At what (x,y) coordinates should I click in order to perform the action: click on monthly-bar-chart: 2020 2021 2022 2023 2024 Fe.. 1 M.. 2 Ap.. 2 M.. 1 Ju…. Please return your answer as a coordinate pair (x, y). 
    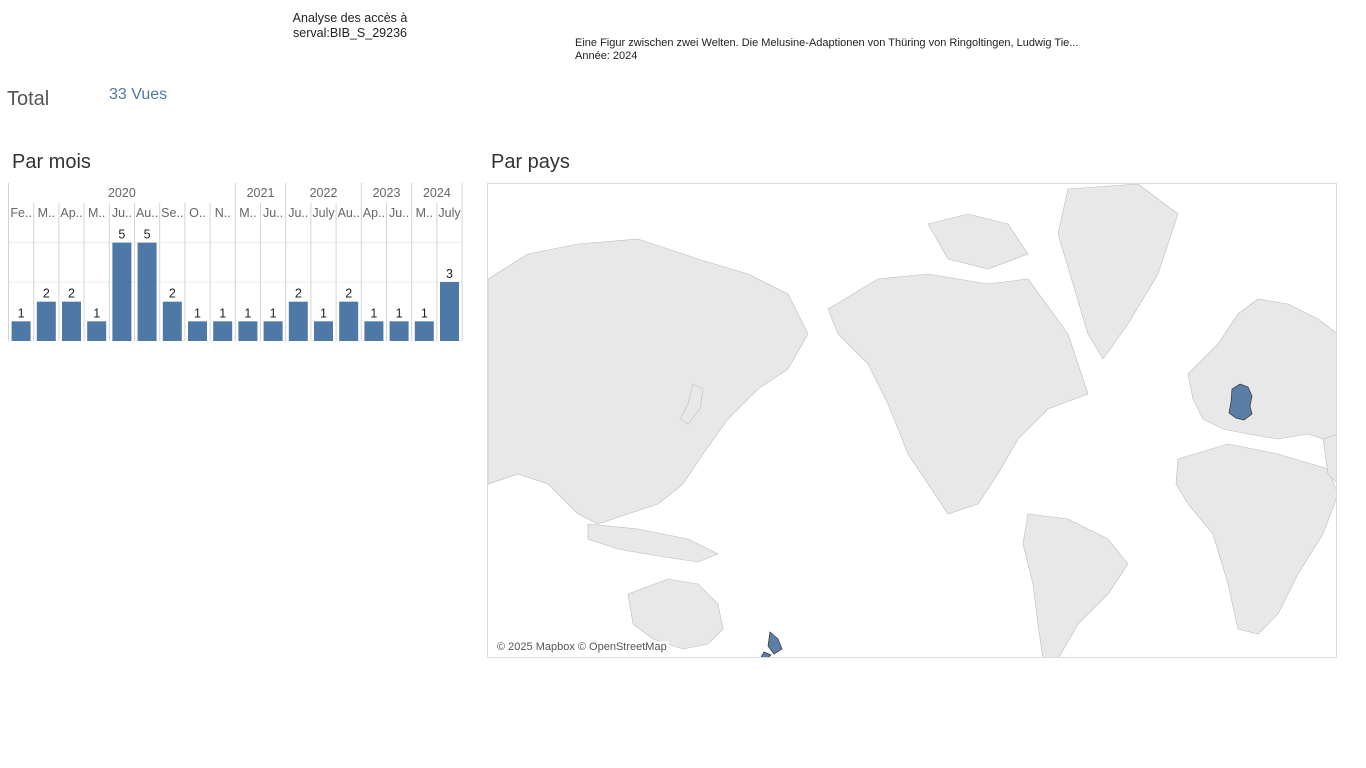
    Looking at the image, I should click on (238, 264).